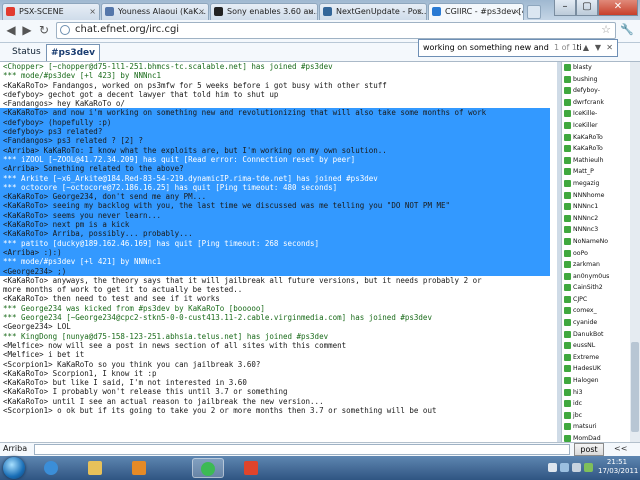 The height and width of the screenshot is (480, 640). Describe the element at coordinates (596, 219) in the screenshot. I see `nick-list-item: NNNnc2` at that location.